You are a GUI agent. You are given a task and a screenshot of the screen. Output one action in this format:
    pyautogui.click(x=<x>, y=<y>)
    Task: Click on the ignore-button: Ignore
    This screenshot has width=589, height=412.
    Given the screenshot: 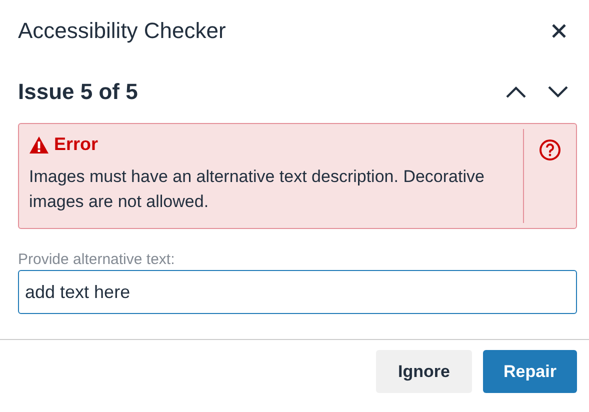 What is the action you would take?
    pyautogui.click(x=424, y=371)
    